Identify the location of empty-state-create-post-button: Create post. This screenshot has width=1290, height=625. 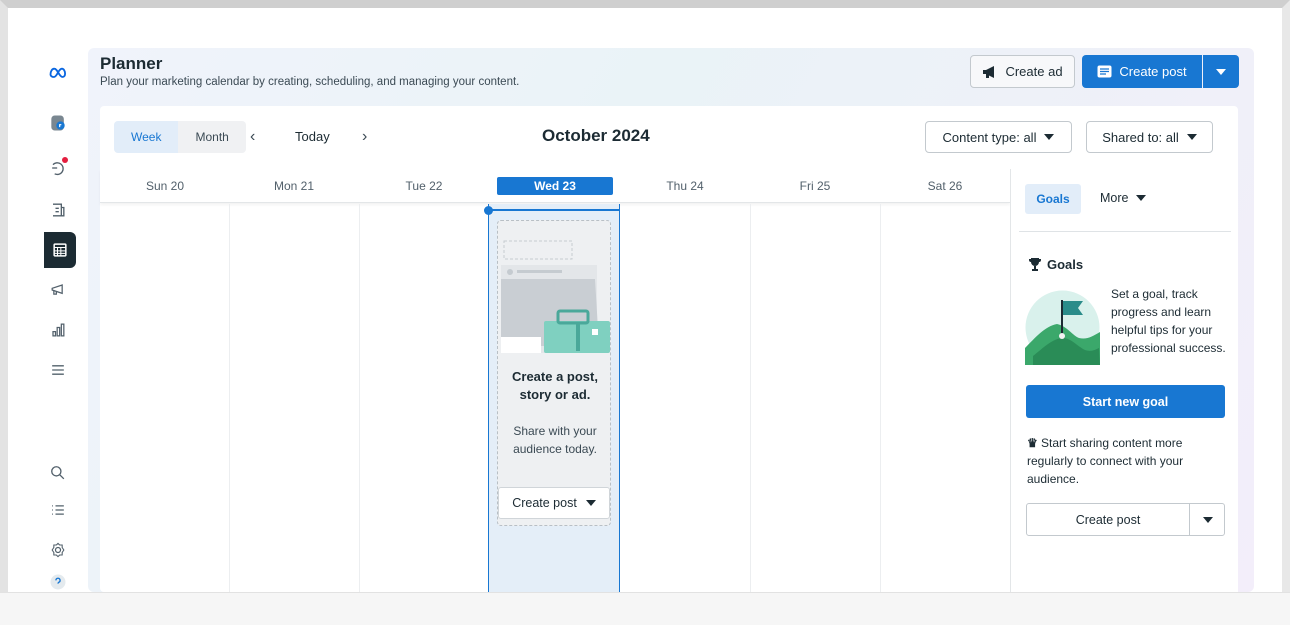
(554, 503).